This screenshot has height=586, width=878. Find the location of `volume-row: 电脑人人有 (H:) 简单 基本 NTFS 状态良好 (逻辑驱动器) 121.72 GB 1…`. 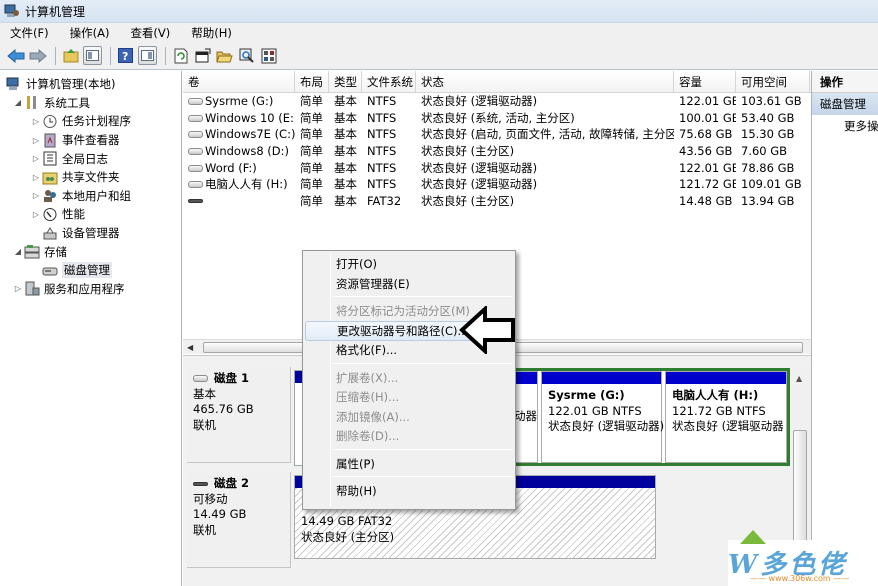

volume-row: 电脑人人有 (H:) 简单 基本 NTFS 状态良好 (逻辑驱动器) 121.72 GB 1… is located at coordinates (497, 184).